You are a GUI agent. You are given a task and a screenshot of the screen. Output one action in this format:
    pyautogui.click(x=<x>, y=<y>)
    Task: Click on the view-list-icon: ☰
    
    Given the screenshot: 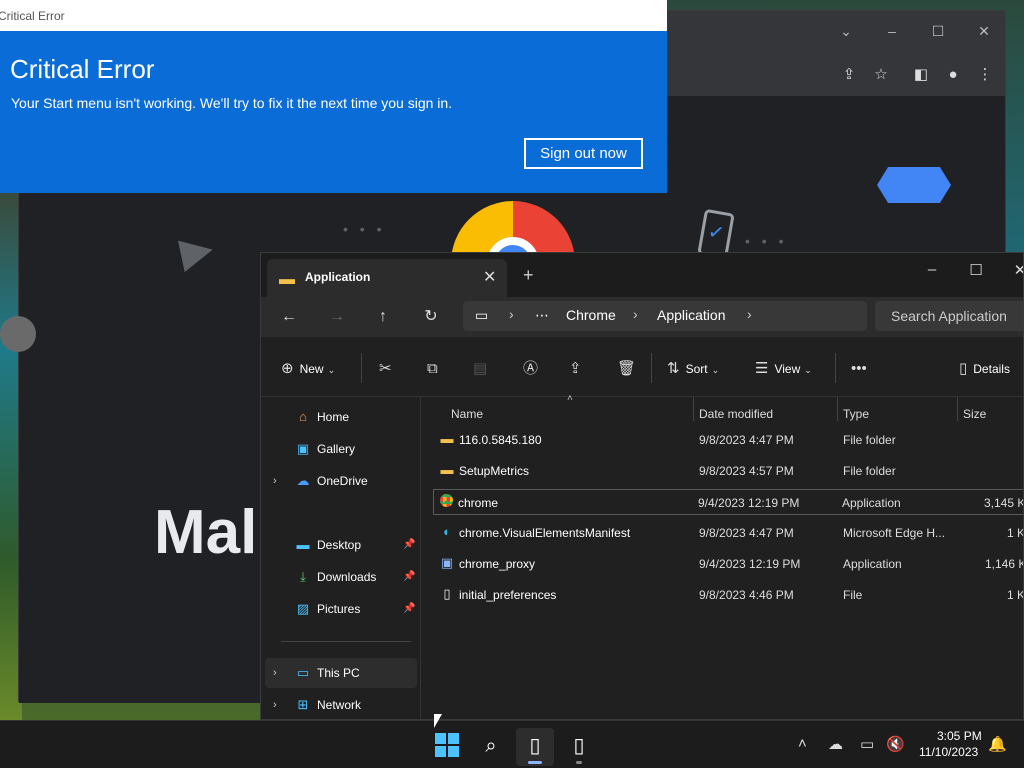 What is the action you would take?
    pyautogui.click(x=762, y=368)
    